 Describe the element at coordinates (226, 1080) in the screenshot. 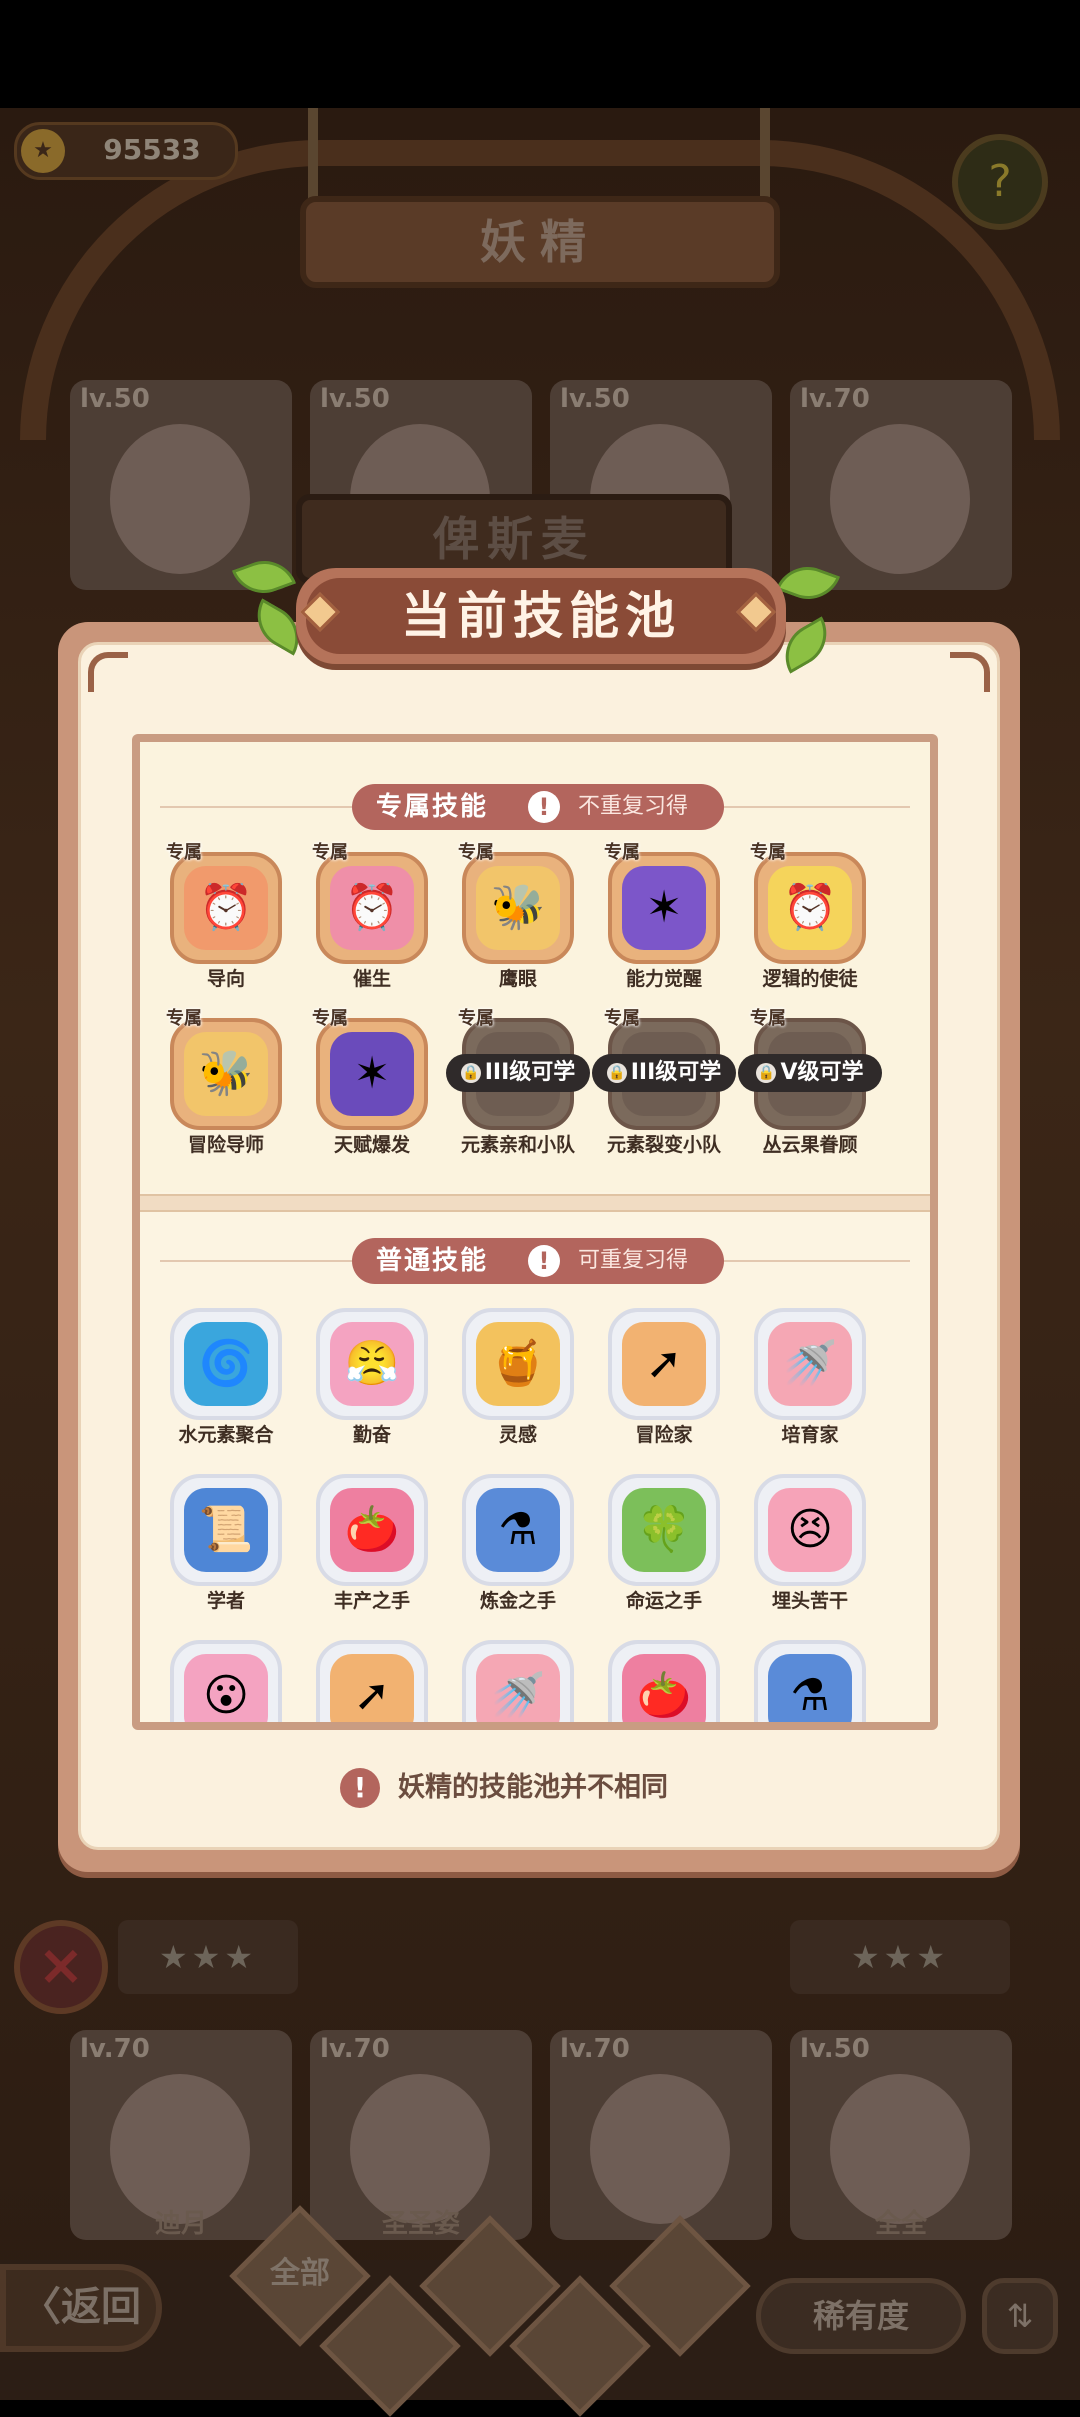

I see `skill-item: 🐝 专属 冒险导师` at that location.